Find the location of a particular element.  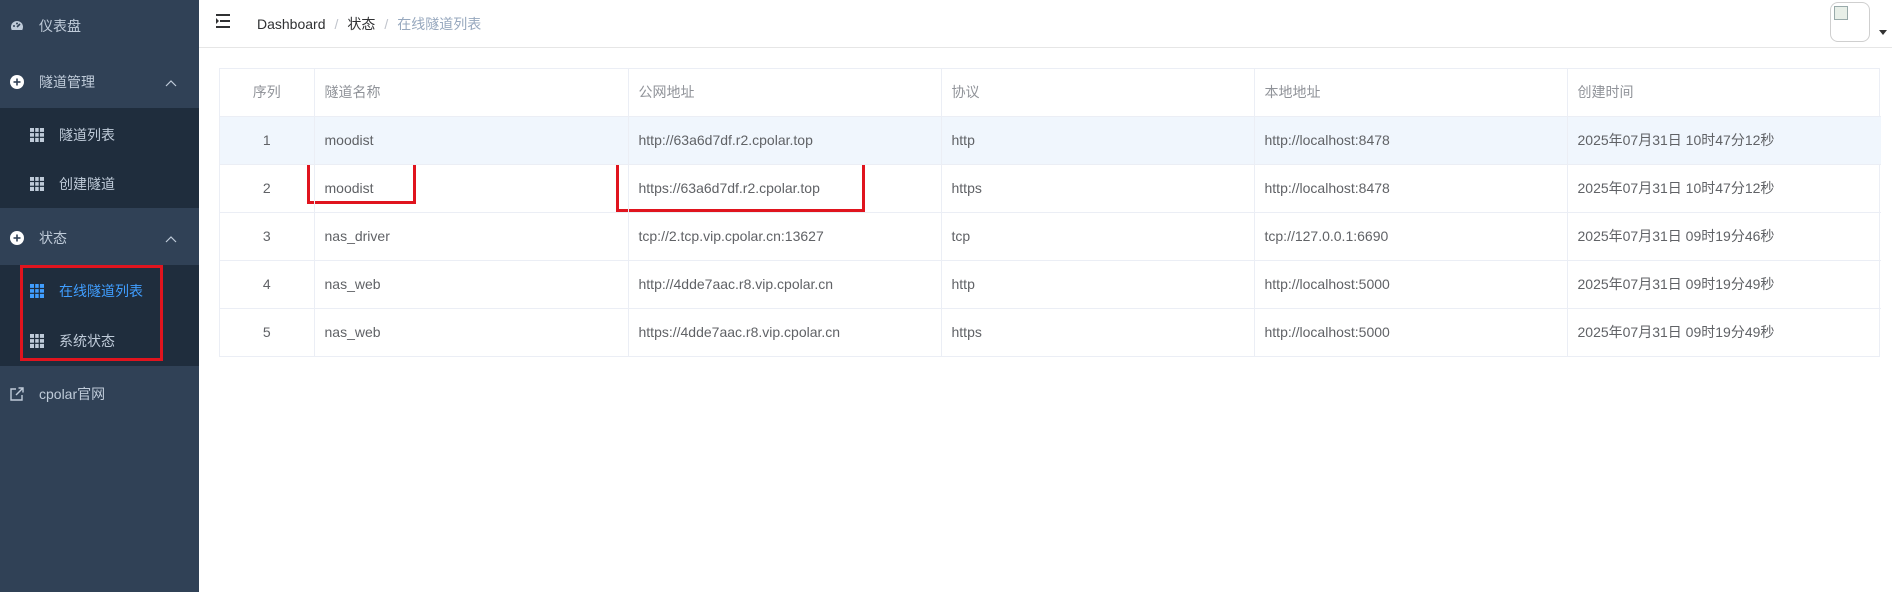

sidebar-item-status: 状态 is located at coordinates (99, 238).